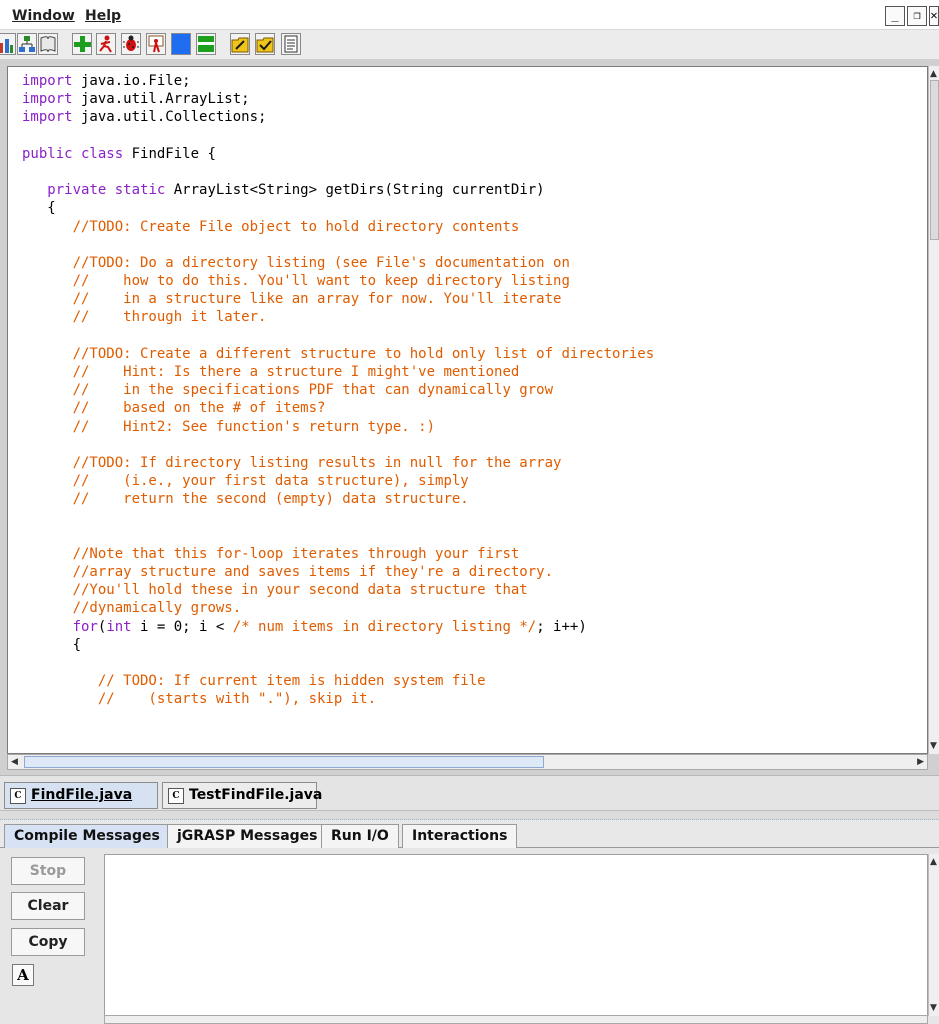 The height and width of the screenshot is (1024, 939). Describe the element at coordinates (237, 699) in the screenshot. I see `comment-token: // (starts with "."), skip it.` at that location.